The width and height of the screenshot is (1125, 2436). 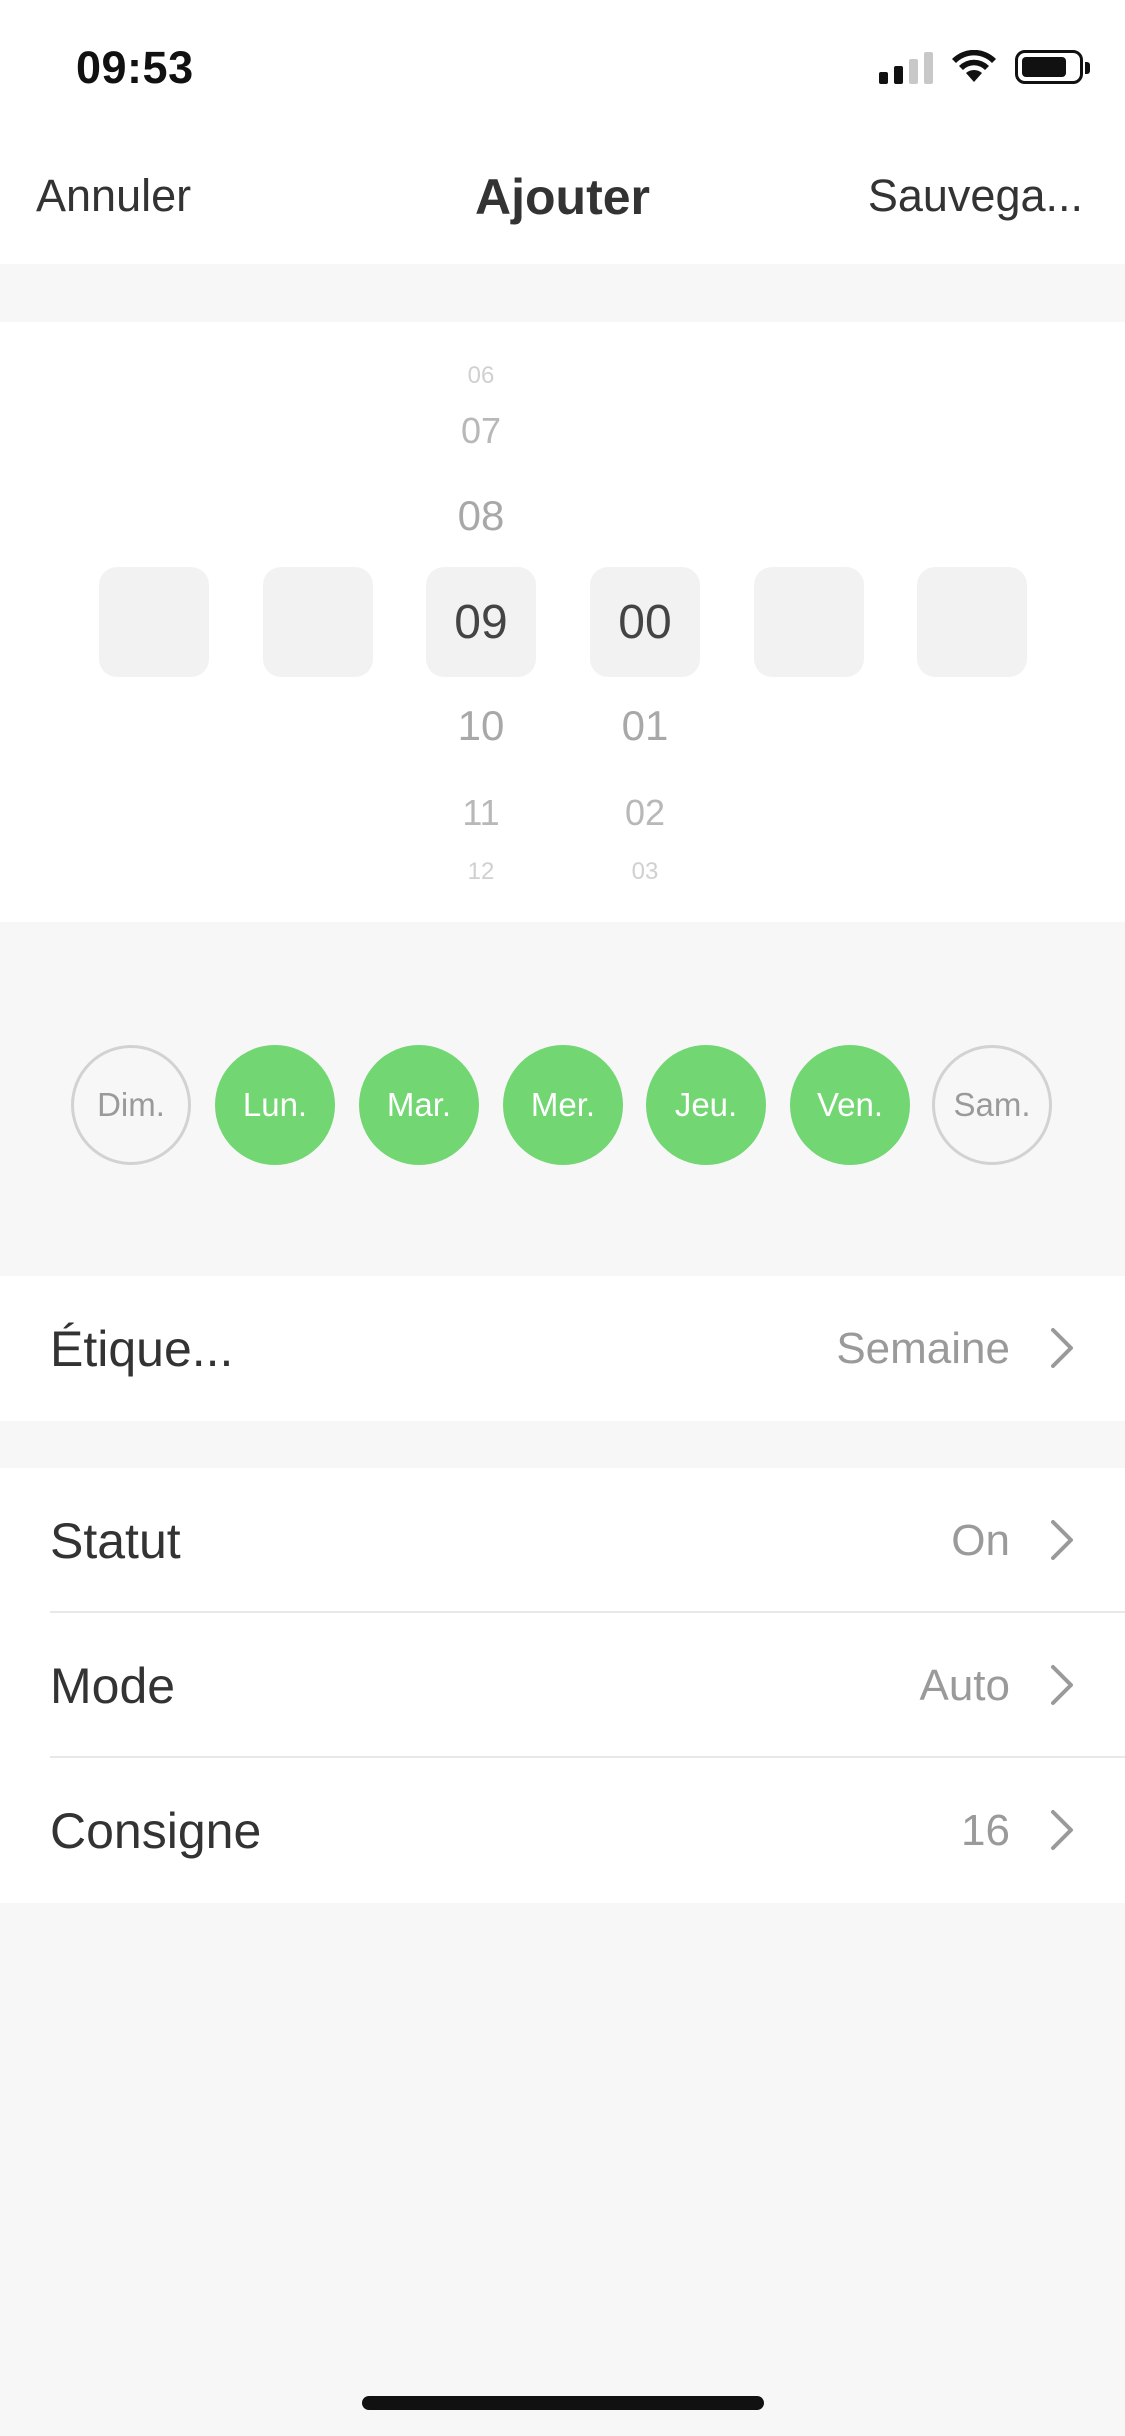 I want to click on hour-option: 10, so click(x=481, y=726).